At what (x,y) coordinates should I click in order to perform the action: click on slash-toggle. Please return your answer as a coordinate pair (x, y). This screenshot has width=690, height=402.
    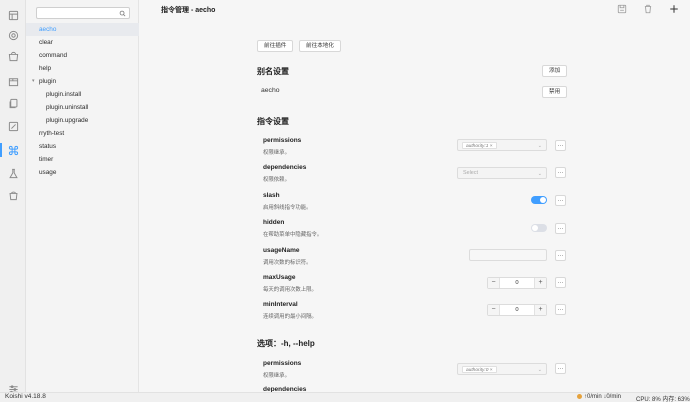
    Looking at the image, I should click on (539, 200).